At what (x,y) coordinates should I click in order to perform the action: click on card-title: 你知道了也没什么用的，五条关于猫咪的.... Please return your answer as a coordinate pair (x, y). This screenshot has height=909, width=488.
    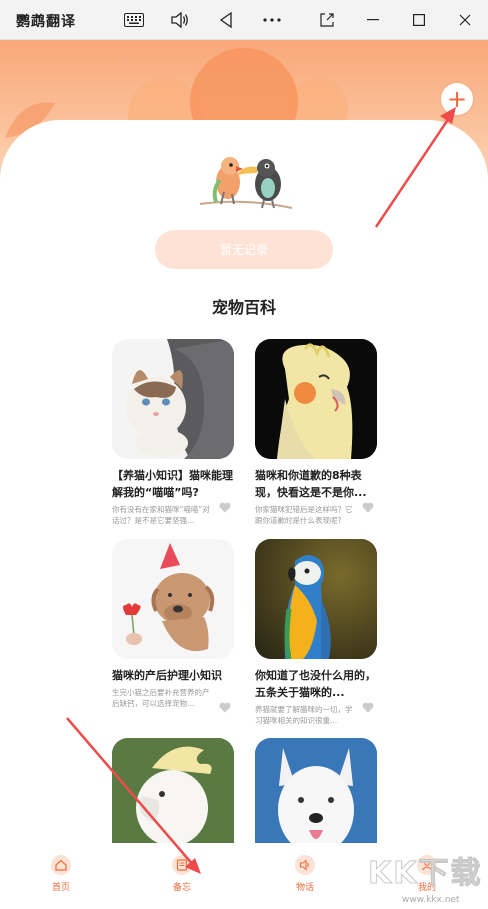
    Looking at the image, I should click on (315, 684).